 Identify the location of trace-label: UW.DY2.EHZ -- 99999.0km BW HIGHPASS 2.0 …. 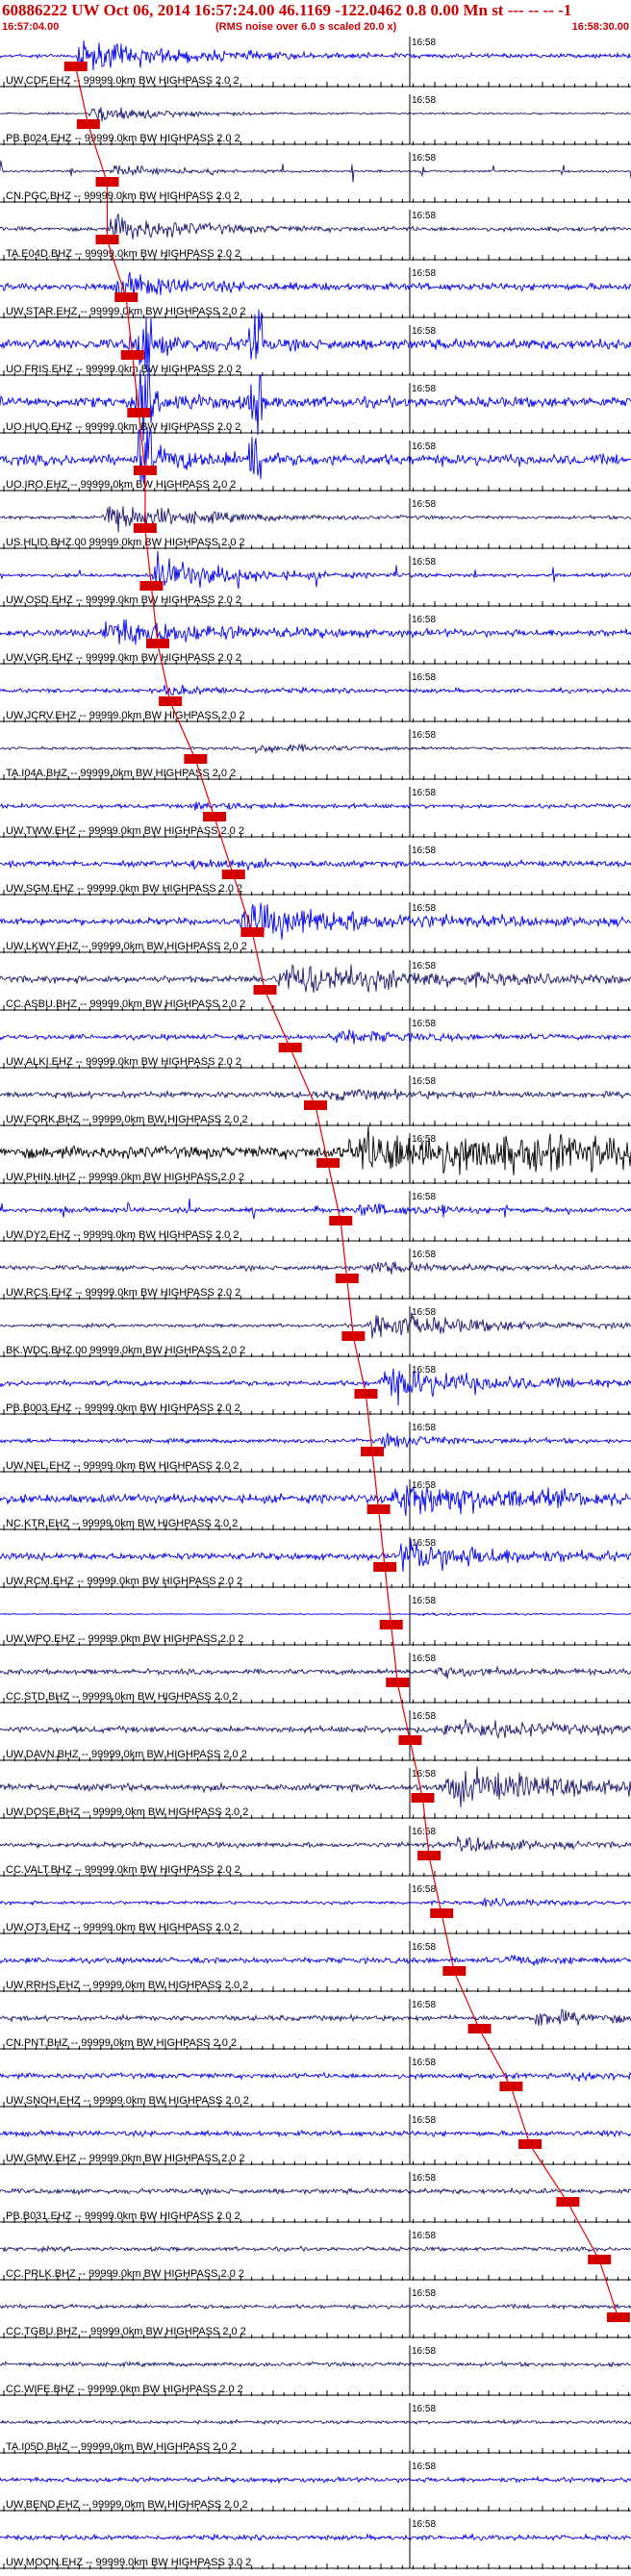
(122, 1235).